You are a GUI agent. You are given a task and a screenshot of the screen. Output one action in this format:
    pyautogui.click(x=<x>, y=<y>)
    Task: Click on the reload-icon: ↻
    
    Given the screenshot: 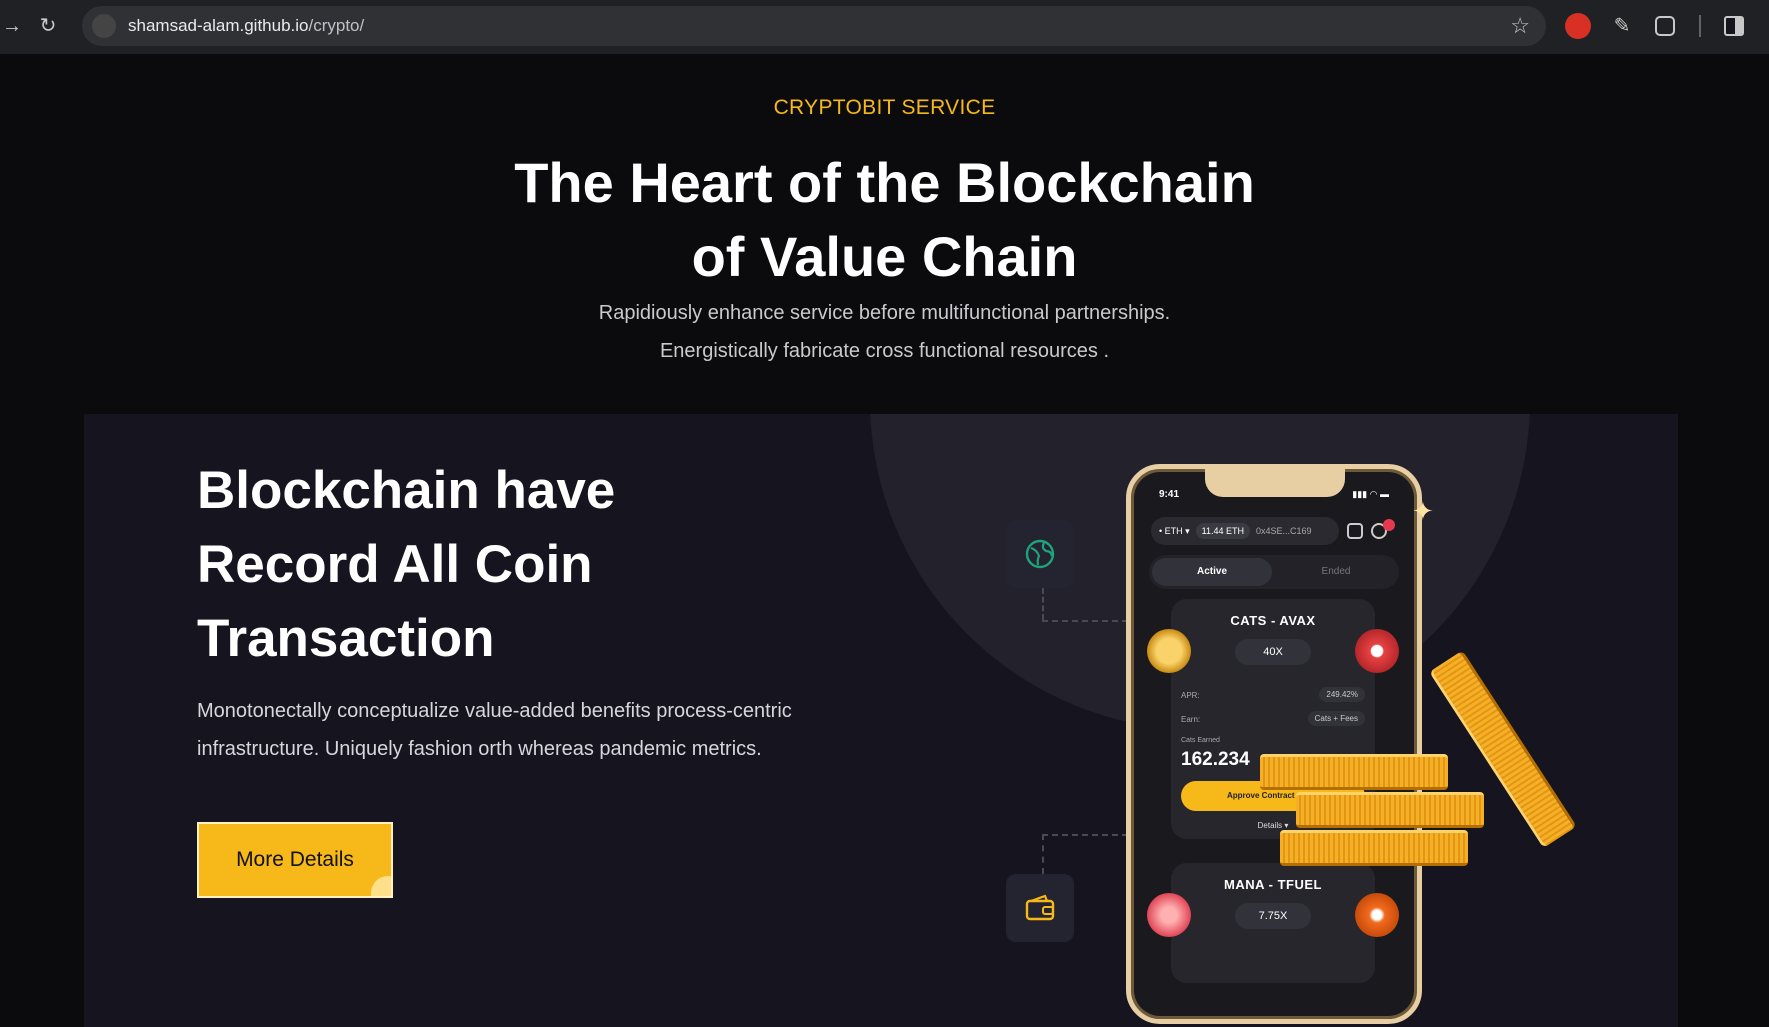 What is the action you would take?
    pyautogui.click(x=48, y=26)
    